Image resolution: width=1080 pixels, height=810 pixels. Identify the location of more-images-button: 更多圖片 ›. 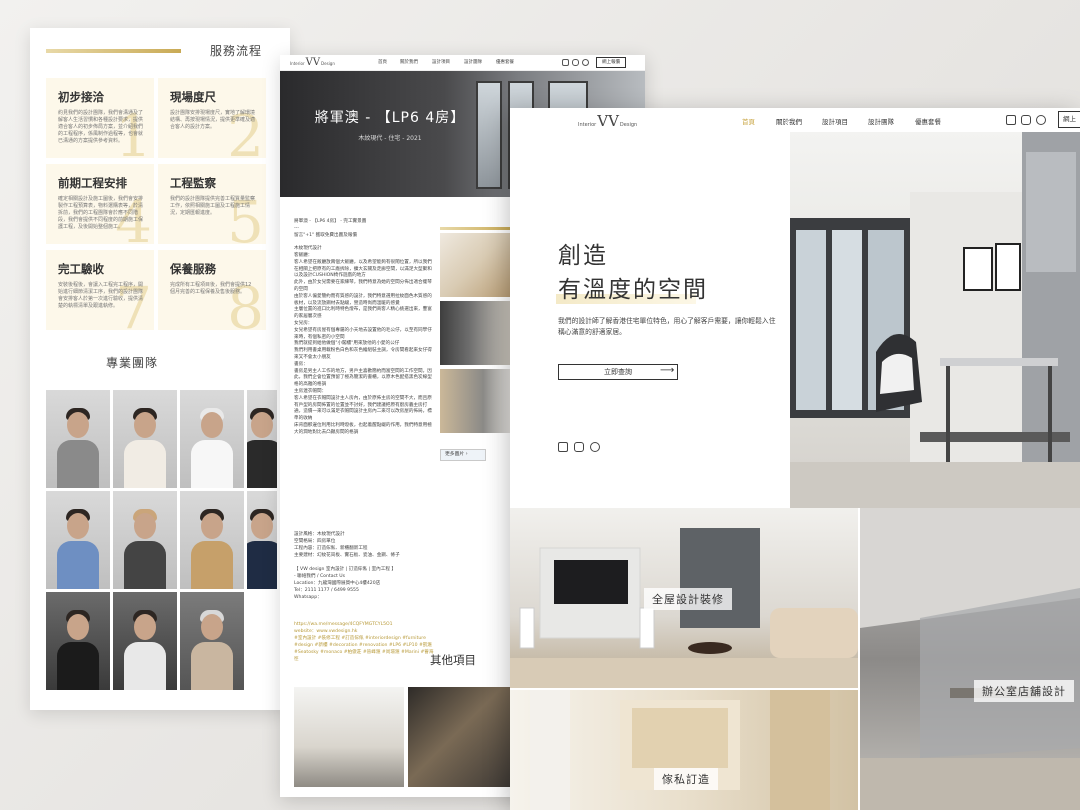
(463, 455).